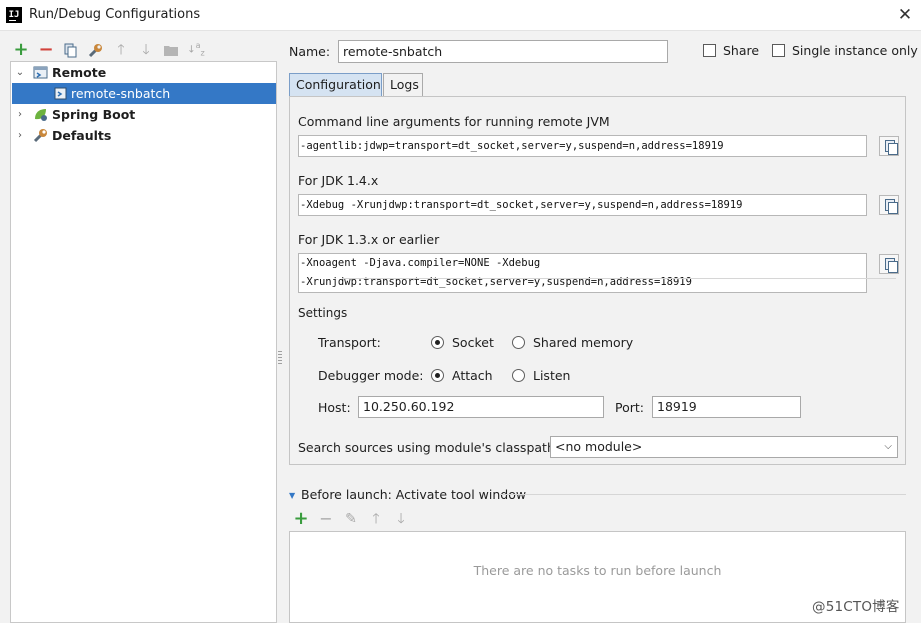  I want to click on tree-label-remote: Remote, so click(79, 72).